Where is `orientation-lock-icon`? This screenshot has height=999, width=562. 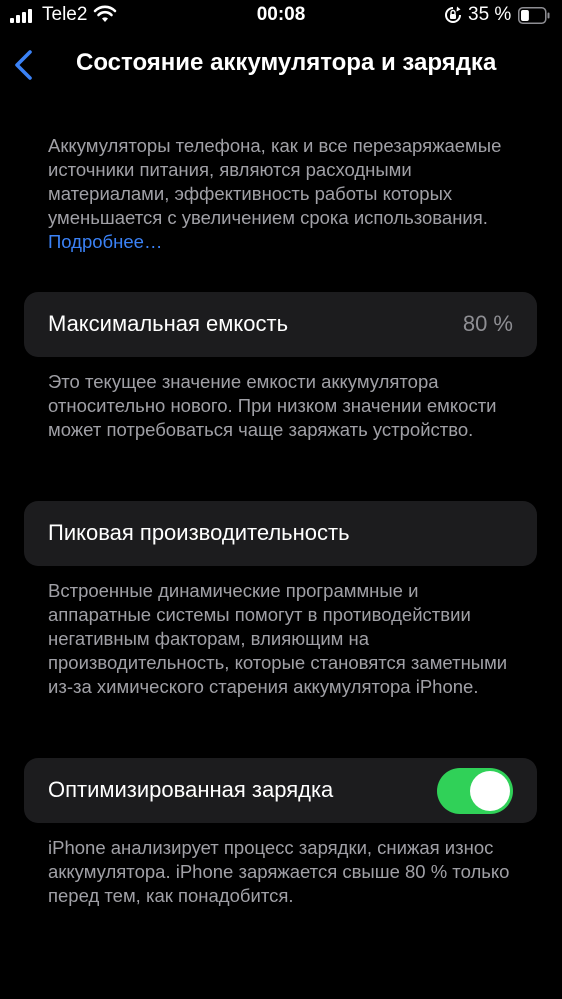 orientation-lock-icon is located at coordinates (453, 14).